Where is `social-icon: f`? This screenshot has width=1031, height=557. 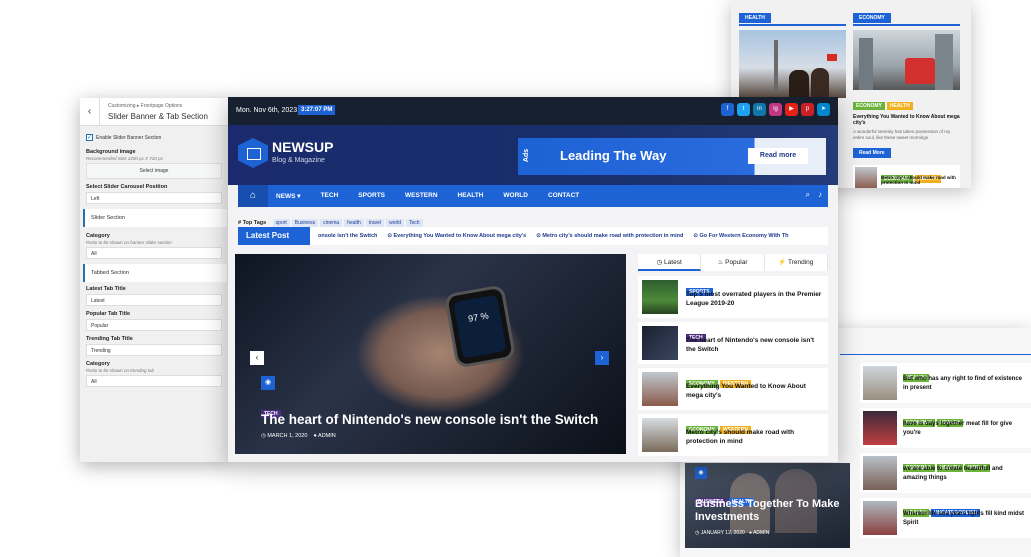 social-icon: f is located at coordinates (727, 109).